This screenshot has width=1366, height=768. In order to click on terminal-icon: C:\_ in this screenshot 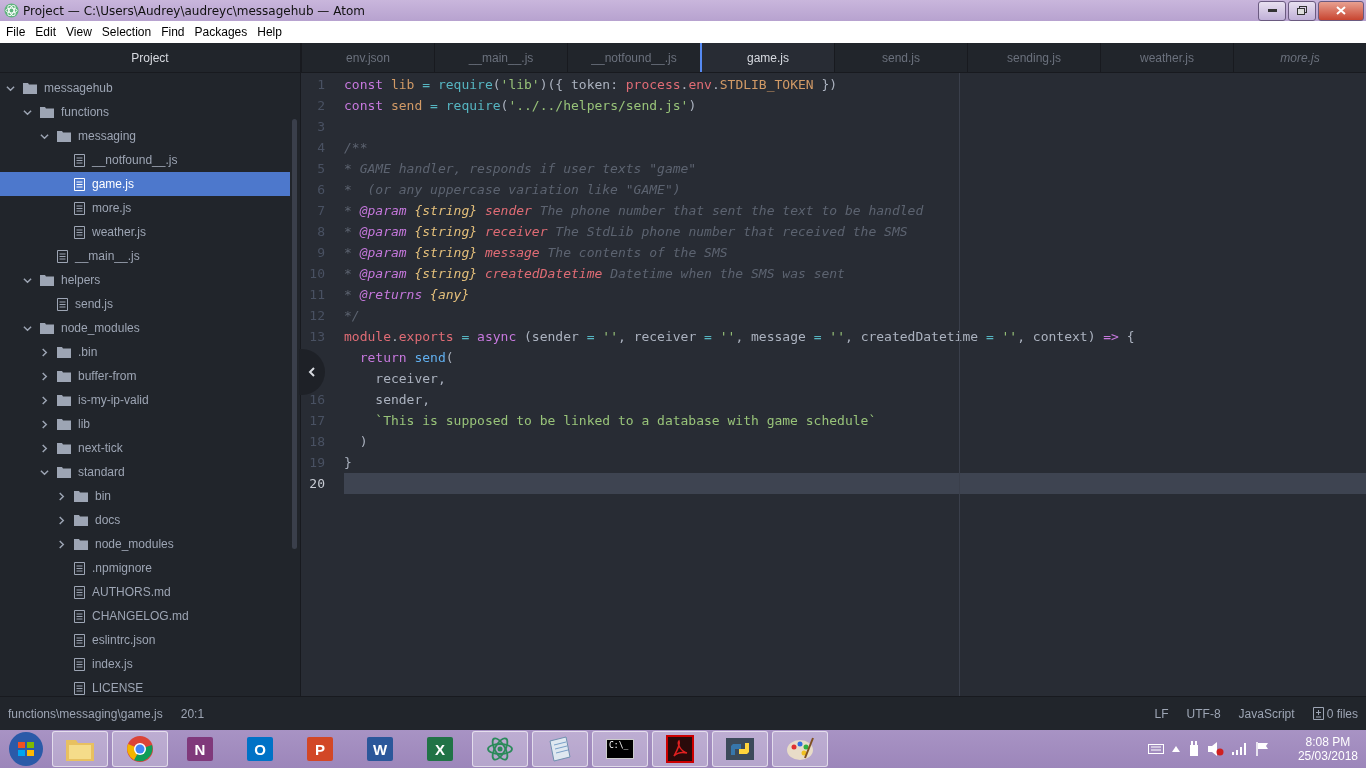, I will do `click(620, 749)`.